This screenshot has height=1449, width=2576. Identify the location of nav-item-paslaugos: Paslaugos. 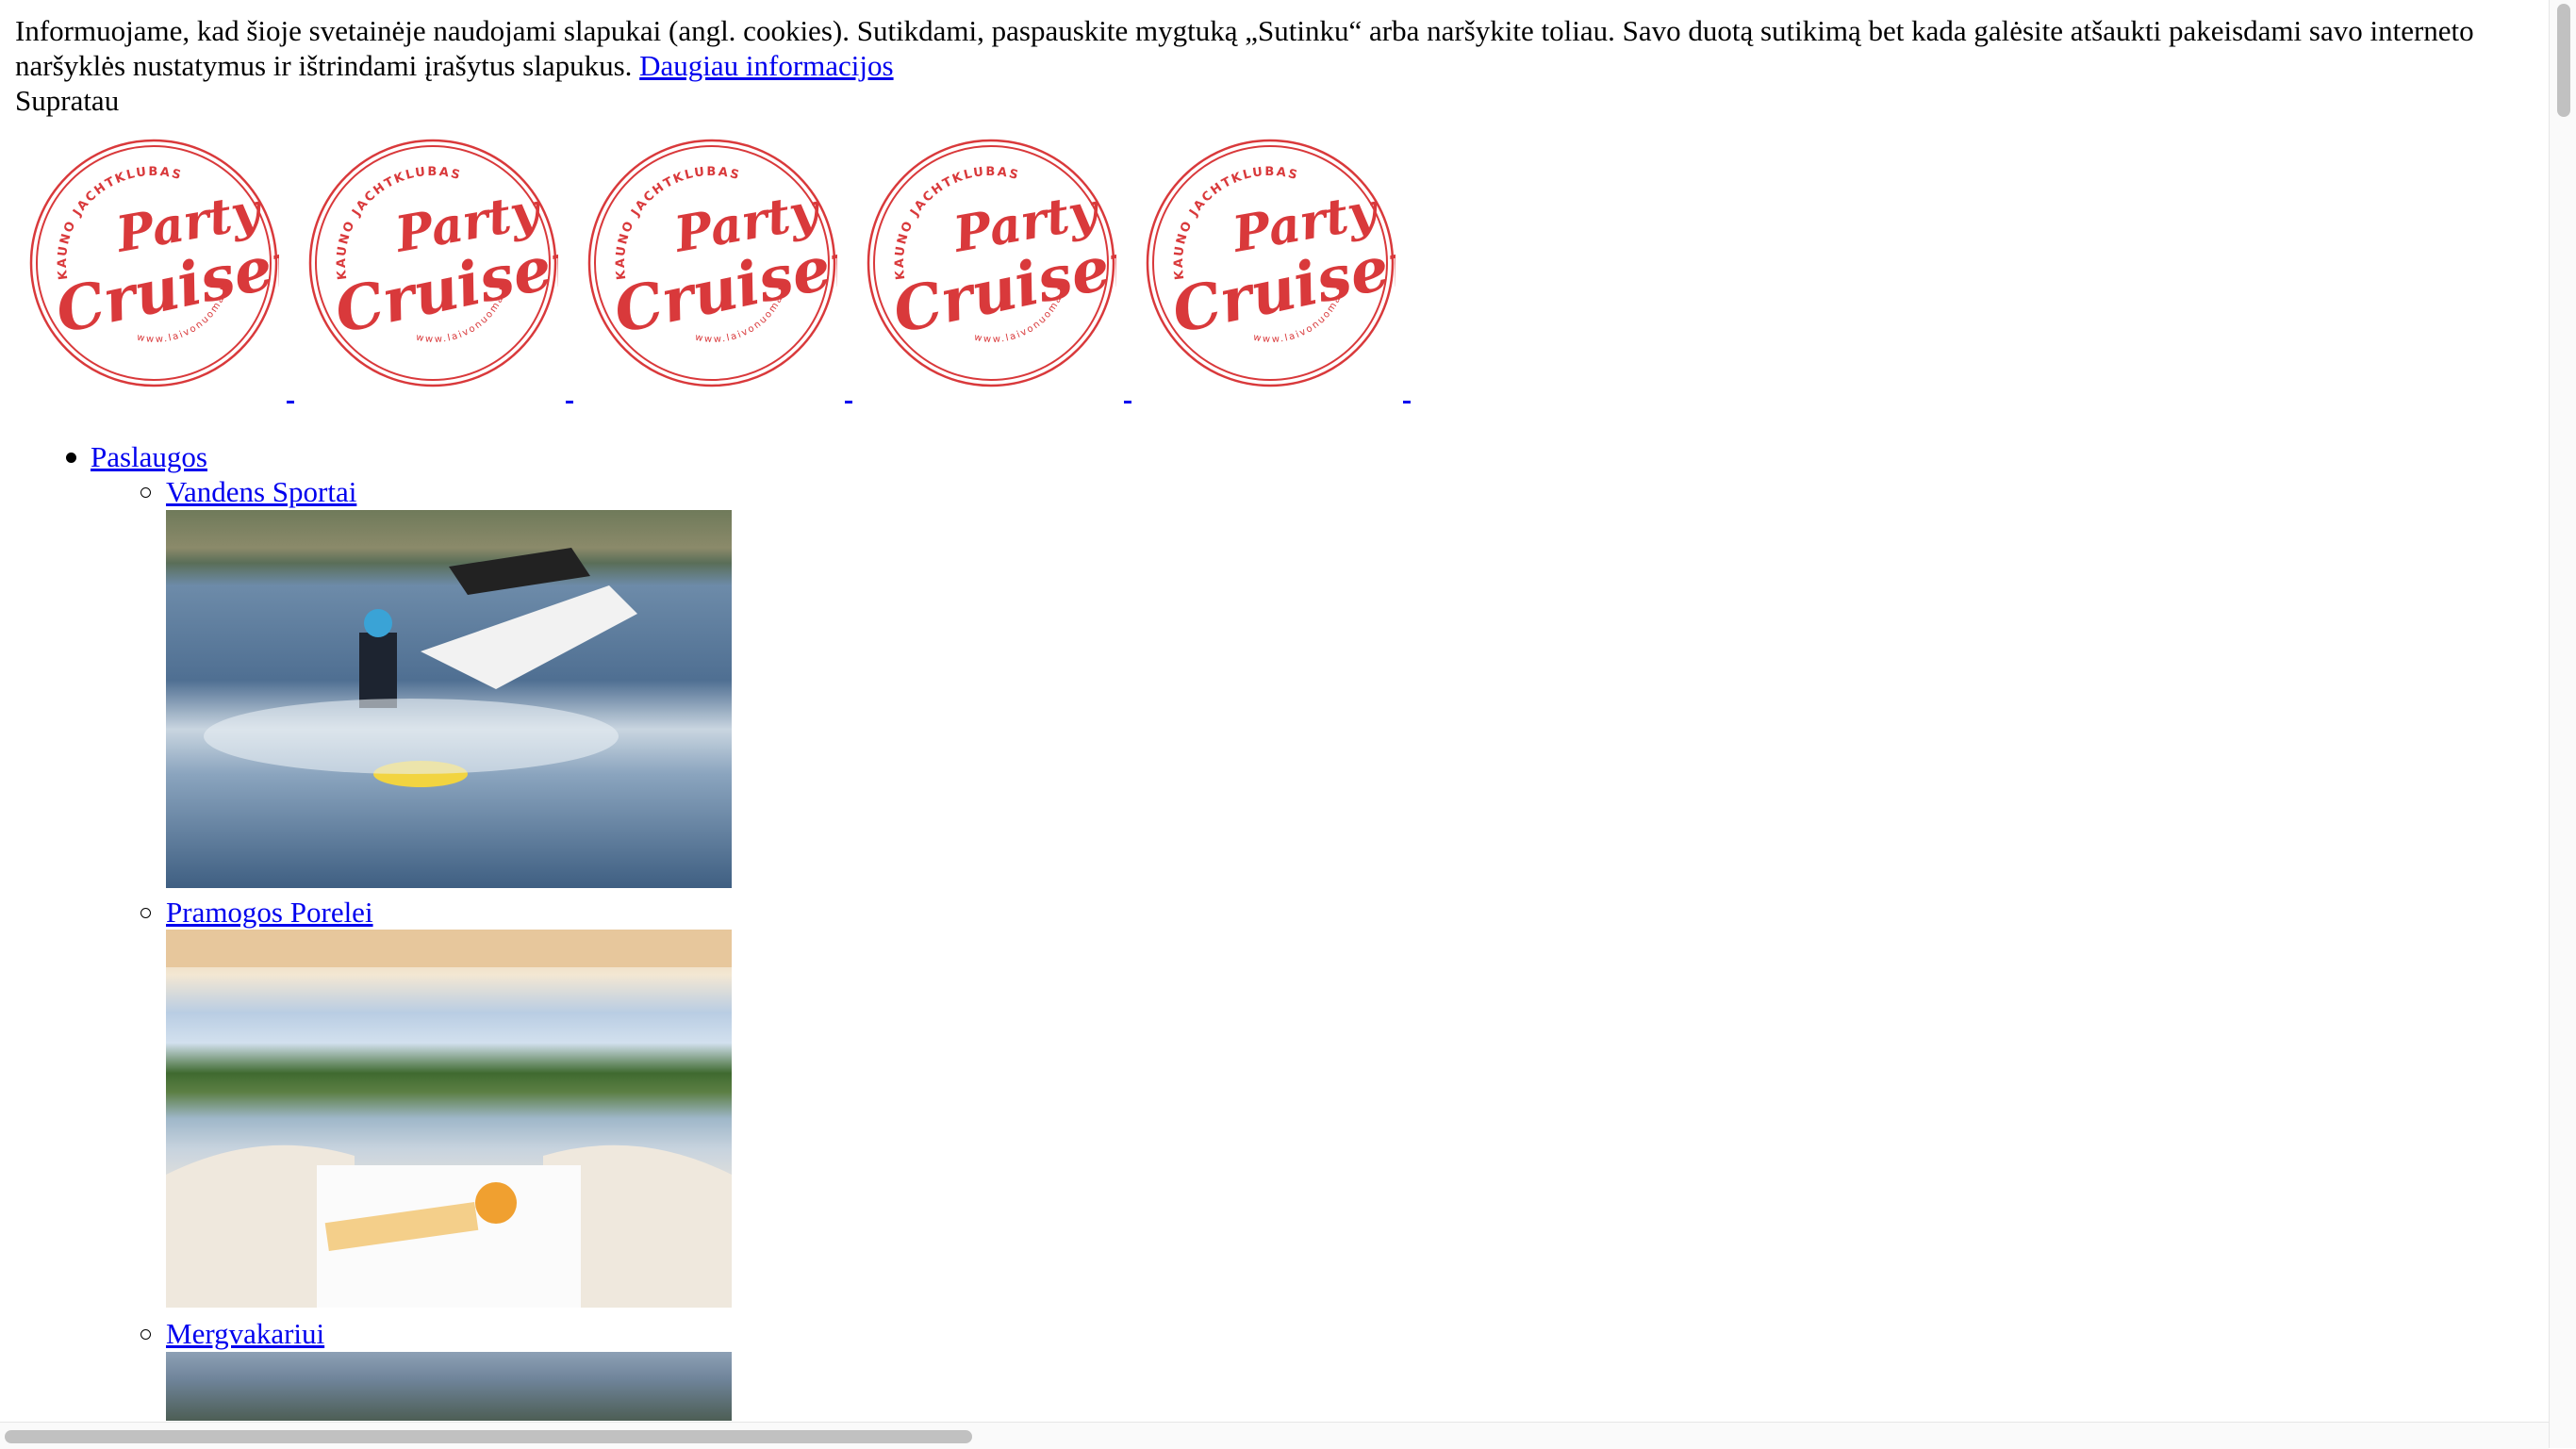
(136, 456).